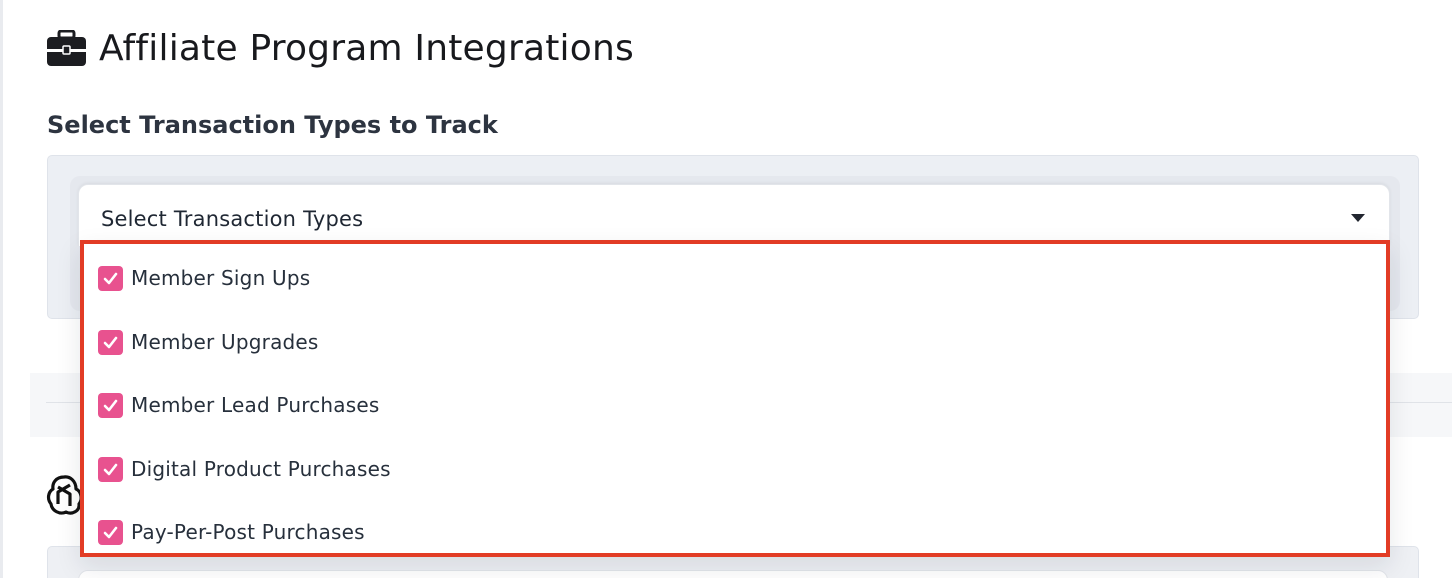 This screenshot has height=578, width=1452. I want to click on option-member-lead-purchases: Member Lead Purchases, so click(238, 405).